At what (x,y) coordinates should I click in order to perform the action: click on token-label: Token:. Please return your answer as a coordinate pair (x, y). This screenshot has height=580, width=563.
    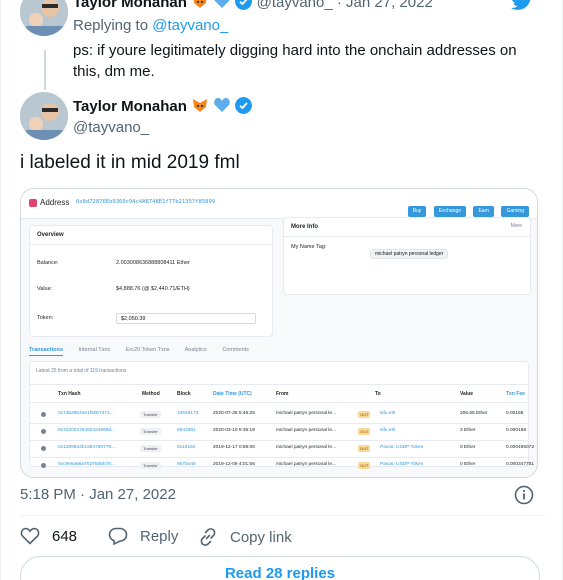
    Looking at the image, I should click on (45, 318).